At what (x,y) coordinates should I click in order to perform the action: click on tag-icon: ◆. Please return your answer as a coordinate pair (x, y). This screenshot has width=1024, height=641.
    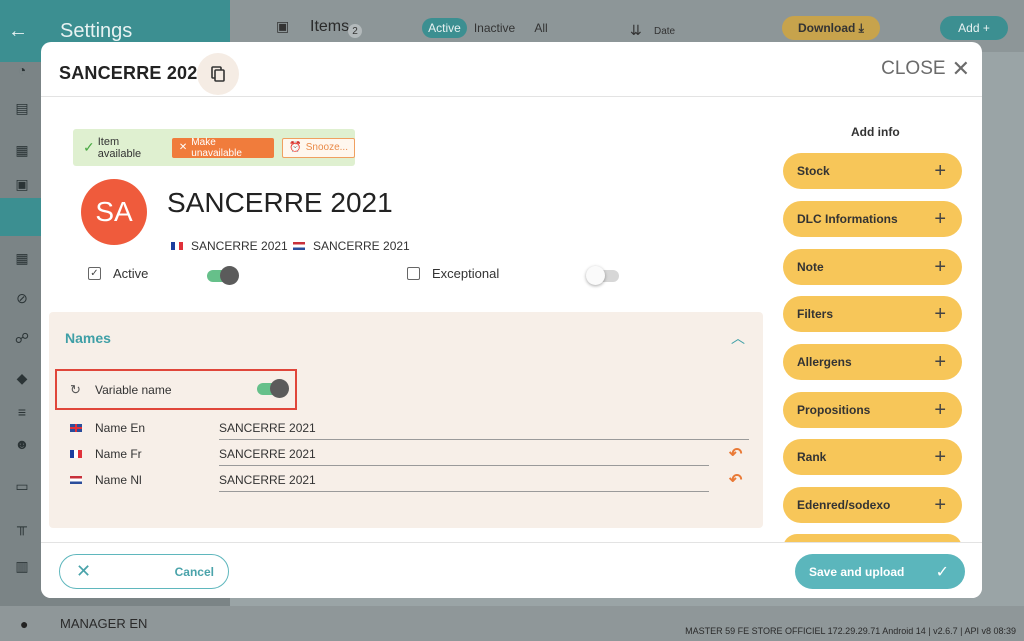
    Looking at the image, I should click on (22, 378).